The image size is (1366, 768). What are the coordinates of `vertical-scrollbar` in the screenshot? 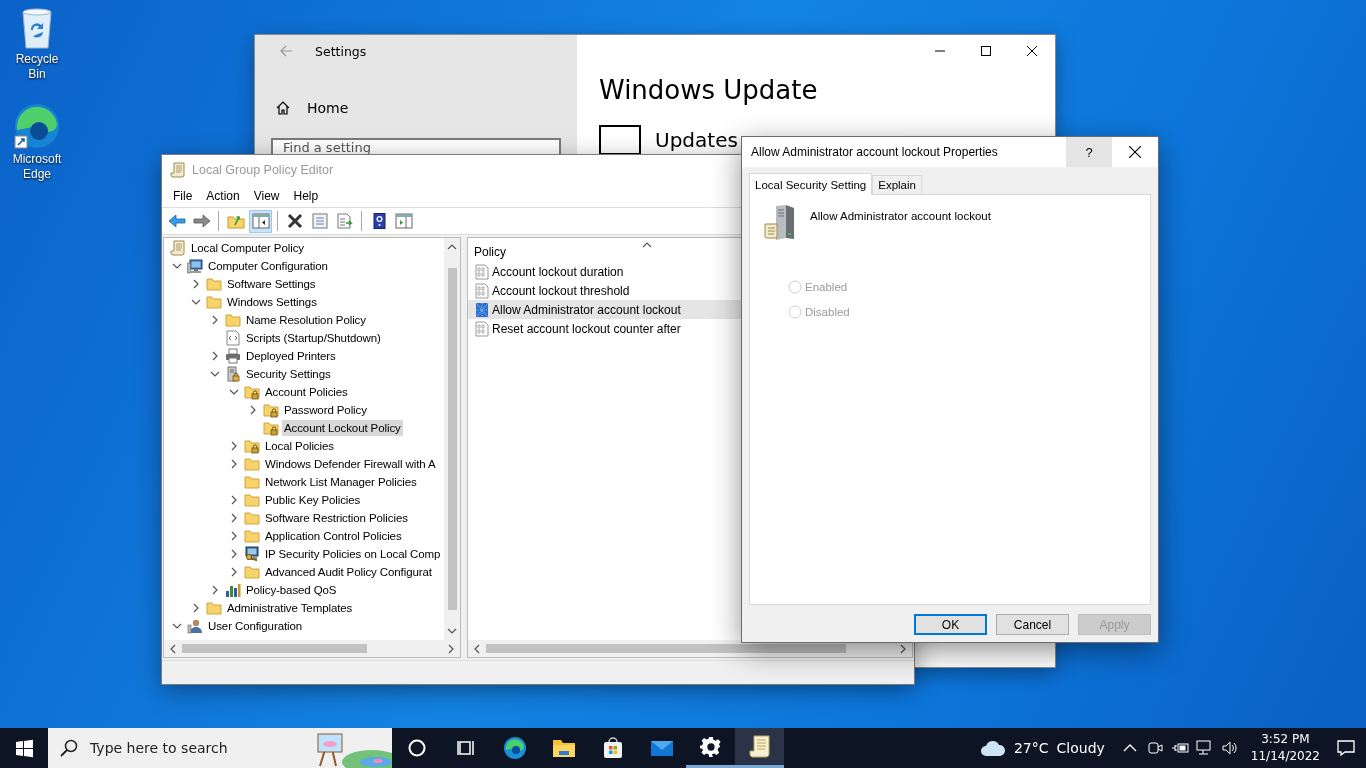 It's located at (452, 439).